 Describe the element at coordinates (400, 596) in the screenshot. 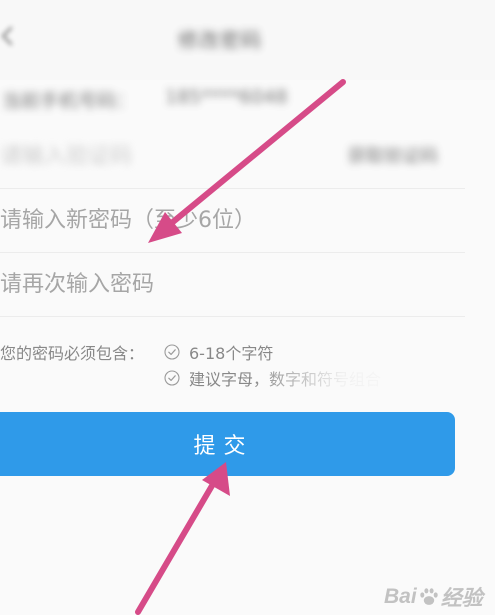

I see `watermark-text-left: Bai` at that location.